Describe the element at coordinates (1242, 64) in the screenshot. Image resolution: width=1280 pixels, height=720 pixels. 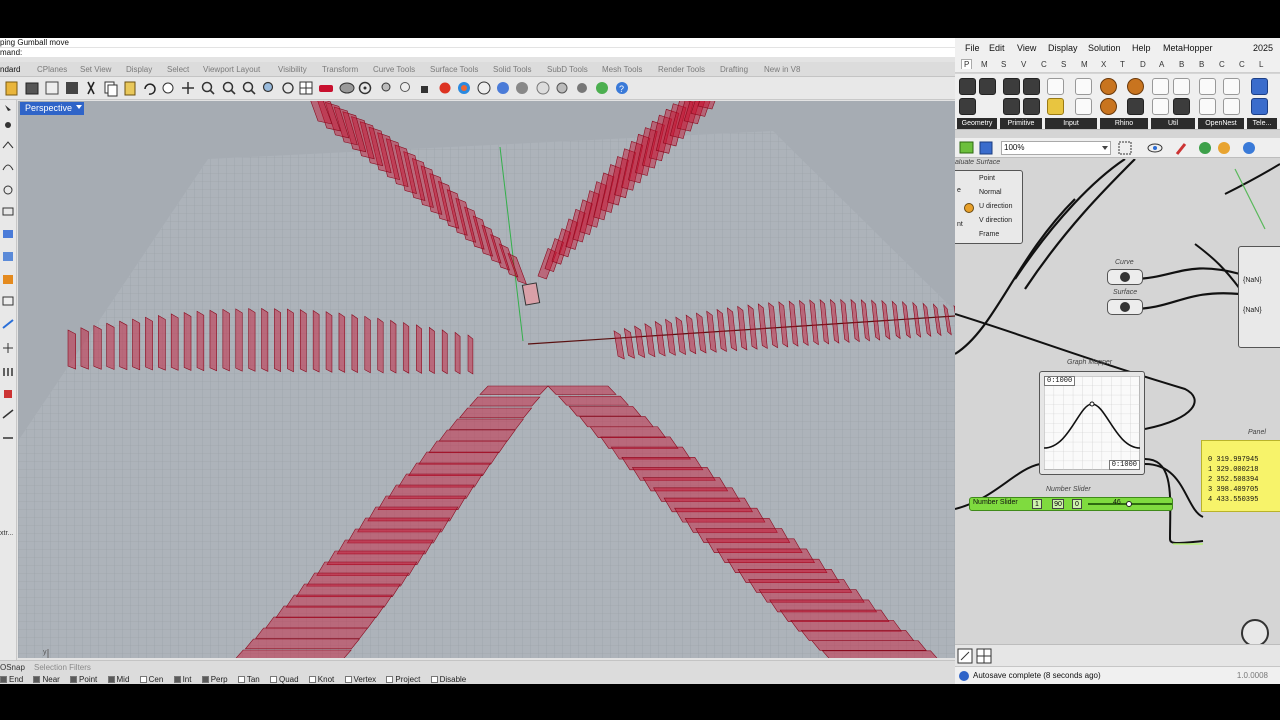
I see `gh-tab-c2: C` at that location.